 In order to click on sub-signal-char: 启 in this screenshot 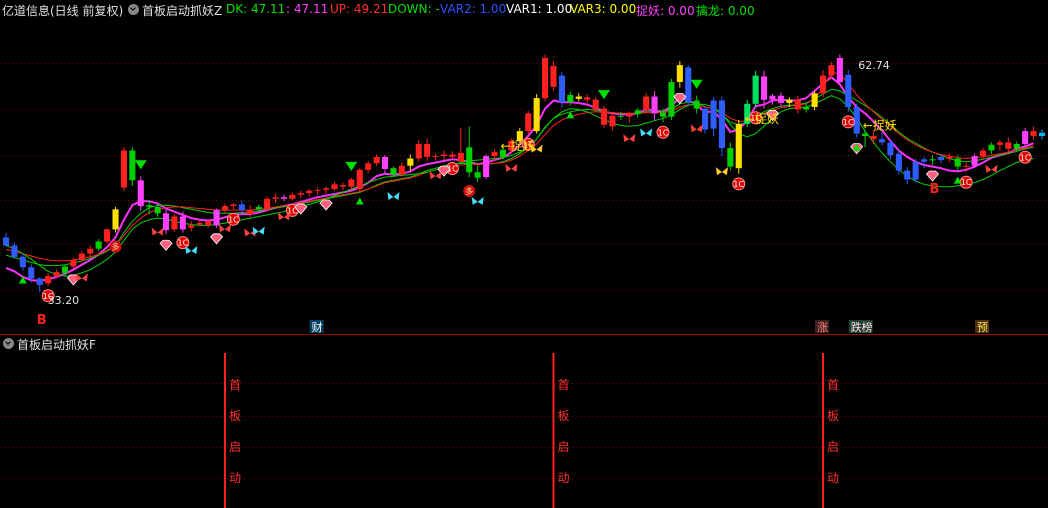, I will do `click(563, 447)`.